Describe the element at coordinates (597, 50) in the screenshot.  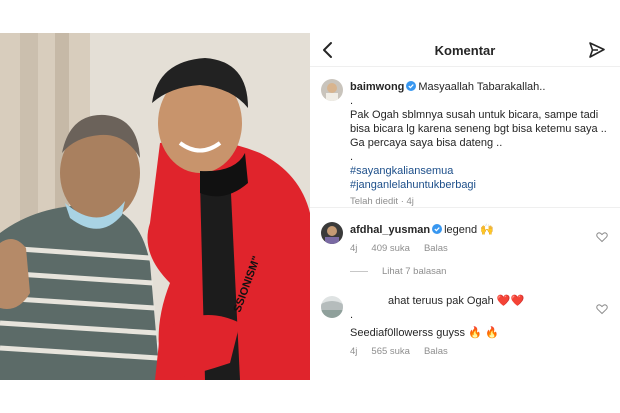
I see `paper-plane-icon` at that location.